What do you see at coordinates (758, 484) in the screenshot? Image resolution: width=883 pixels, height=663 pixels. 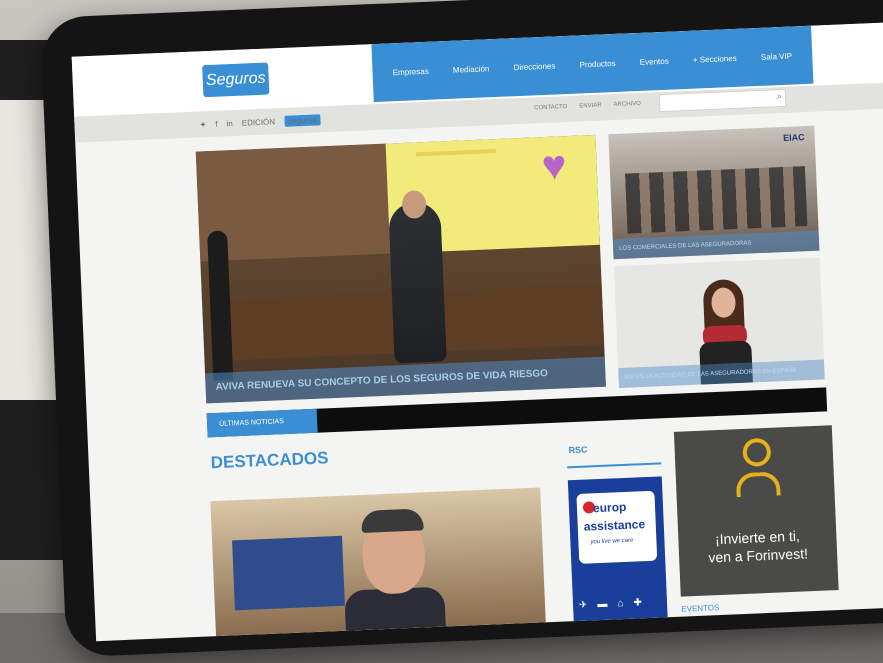 I see `person-icon-body` at bounding box center [758, 484].